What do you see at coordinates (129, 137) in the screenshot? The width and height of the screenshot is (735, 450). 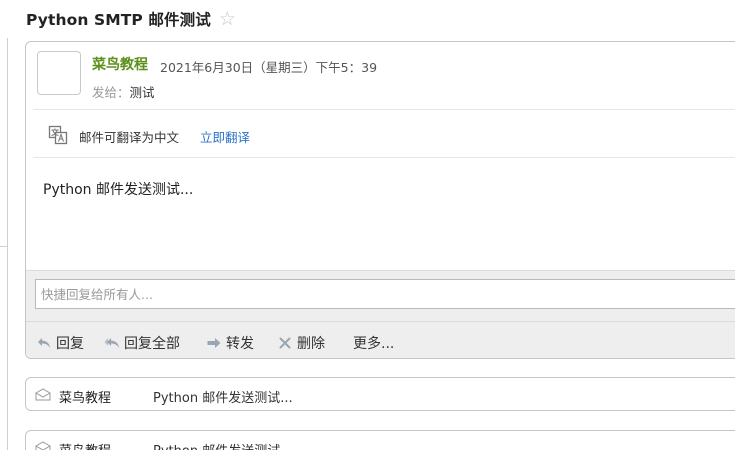 I see `translate-notice: 邮件可翻译为中文` at bounding box center [129, 137].